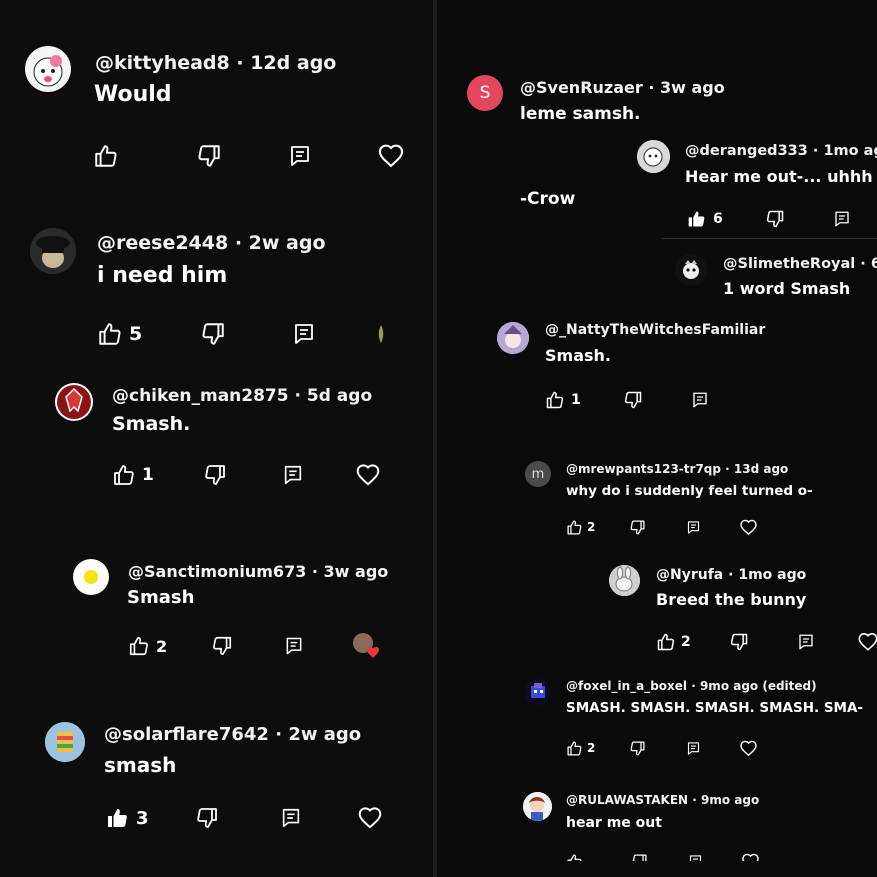 Image resolution: width=877 pixels, height=877 pixels. What do you see at coordinates (686, 642) in the screenshot?
I see `like-count: 2` at bounding box center [686, 642].